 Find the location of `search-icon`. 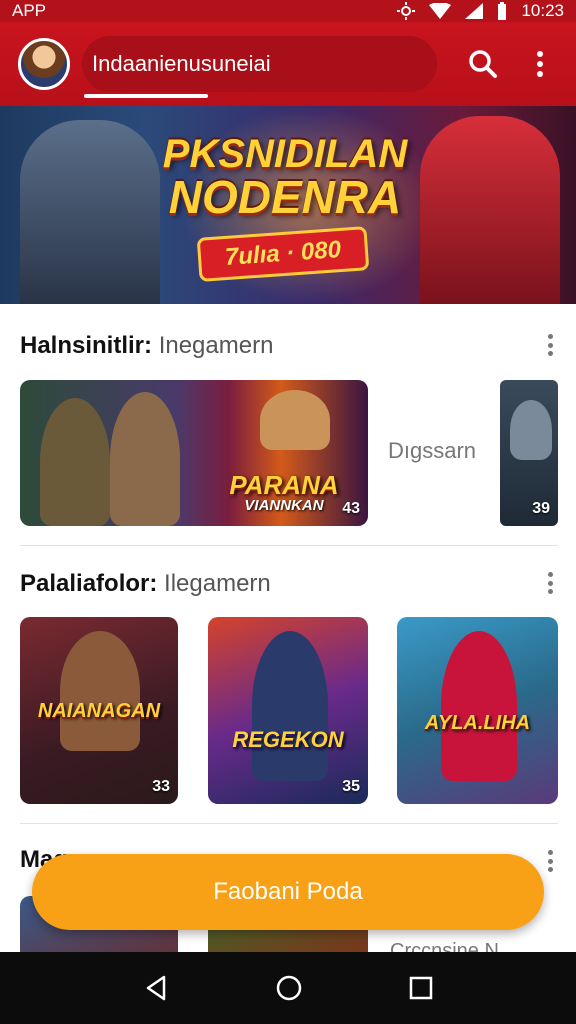

search-icon is located at coordinates (483, 64).